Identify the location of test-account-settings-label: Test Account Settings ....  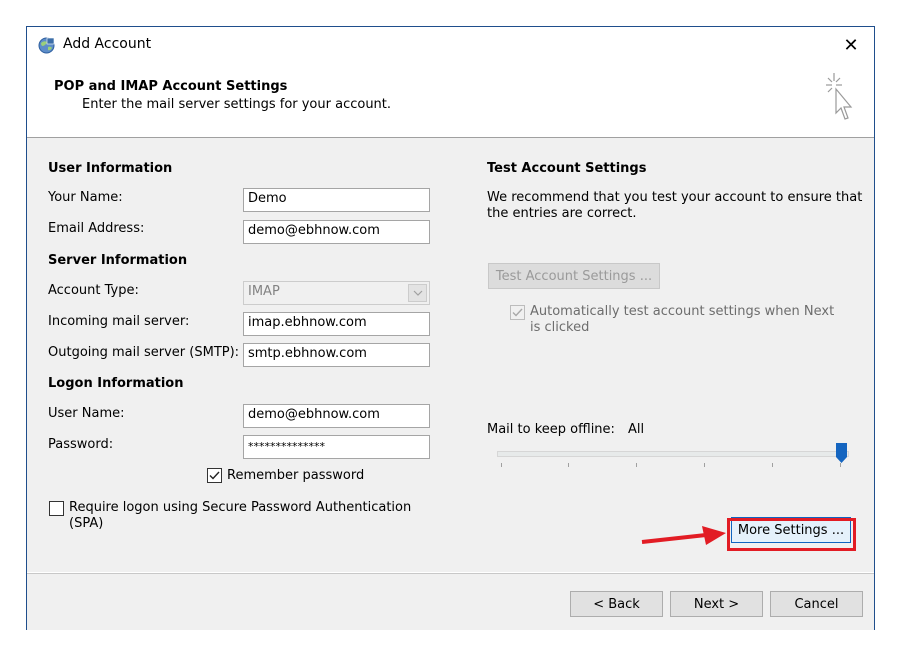
(574, 276).